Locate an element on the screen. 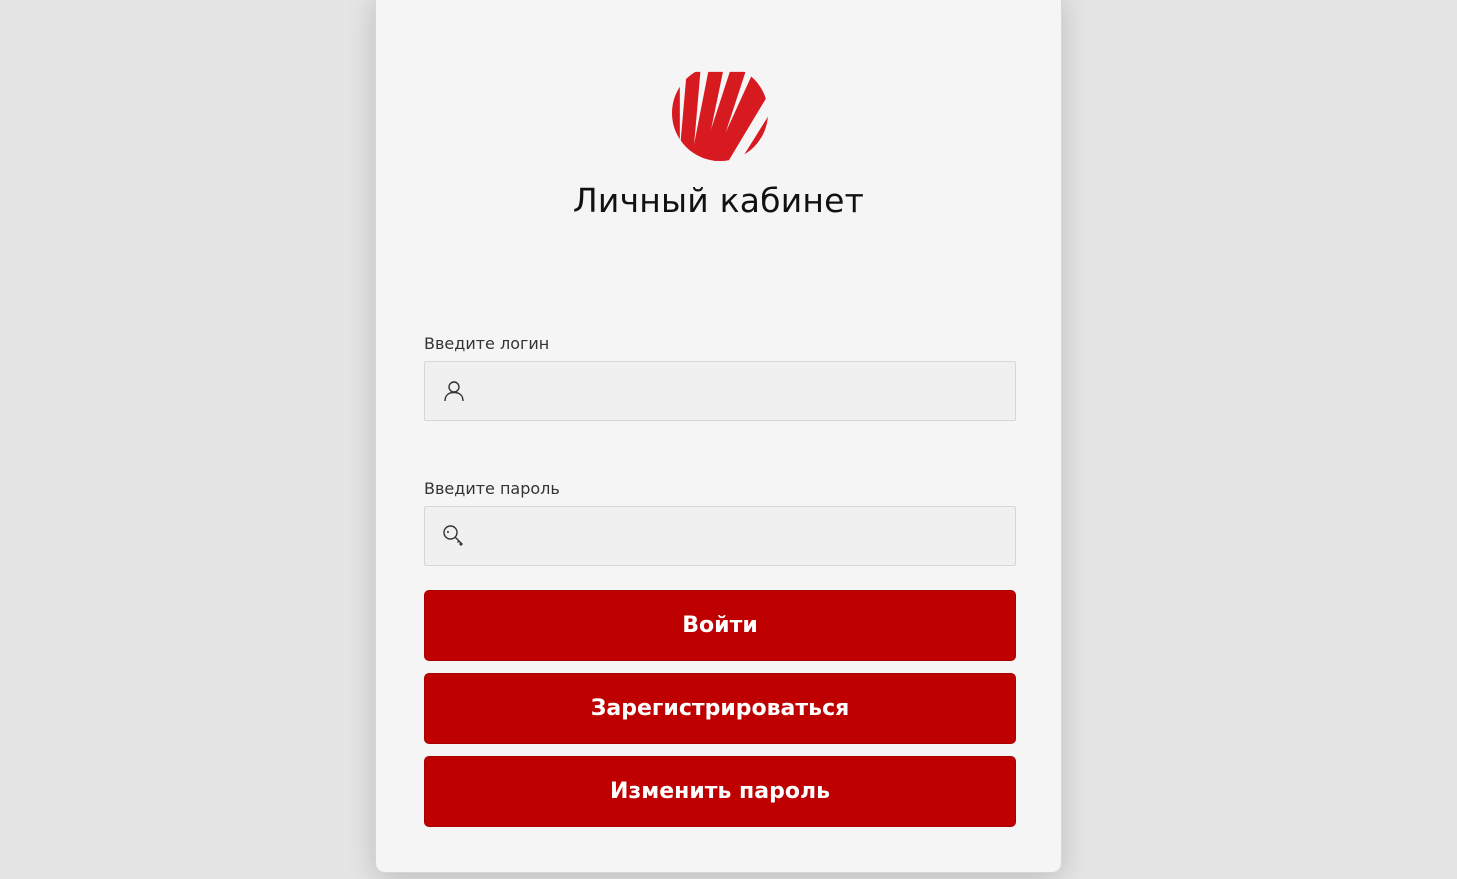 Image resolution: width=1457 pixels, height=879 pixels. password-label: Введите пароль is located at coordinates (492, 488).